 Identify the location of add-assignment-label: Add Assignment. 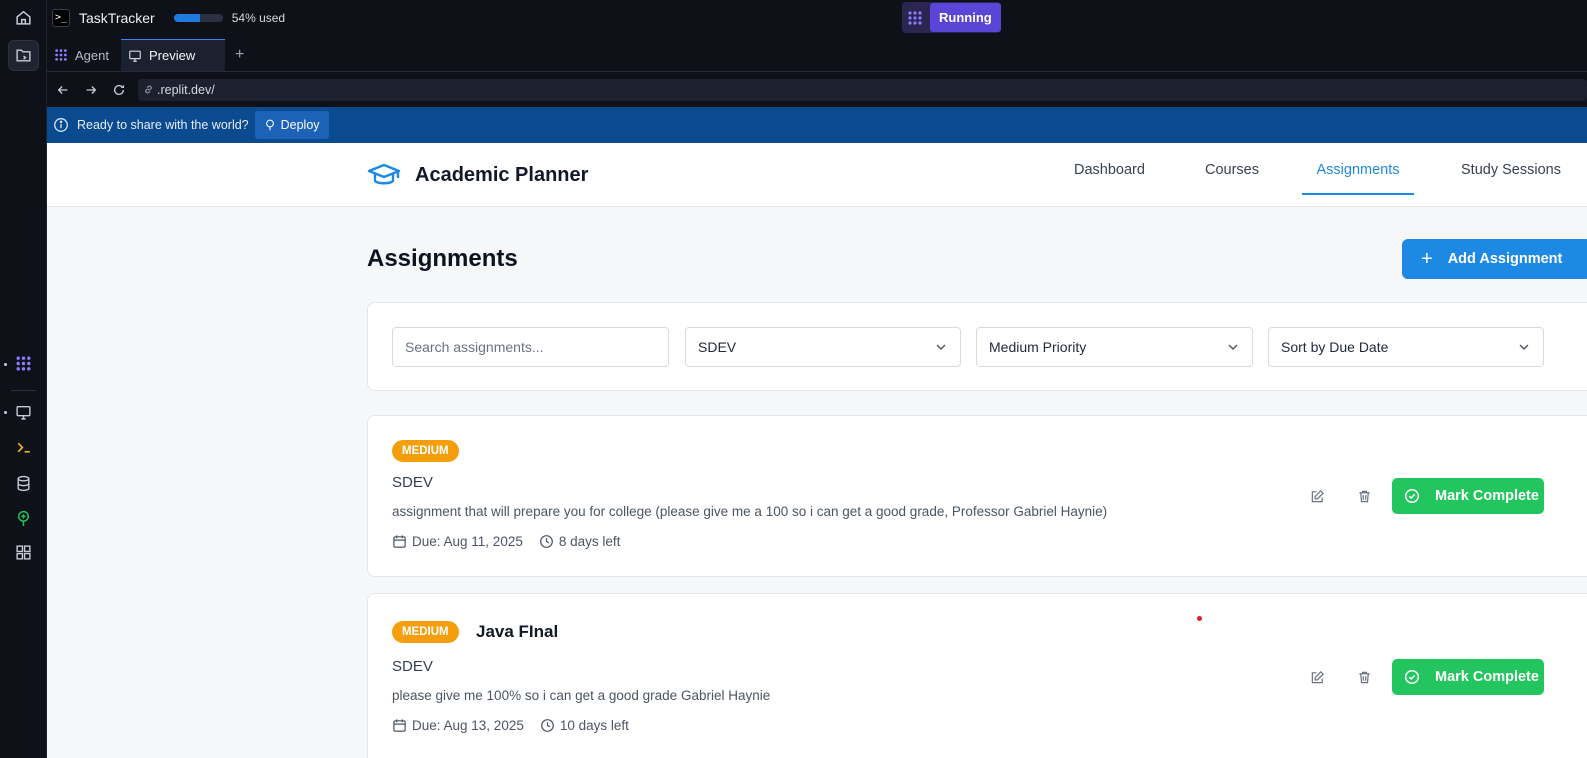
(1505, 259).